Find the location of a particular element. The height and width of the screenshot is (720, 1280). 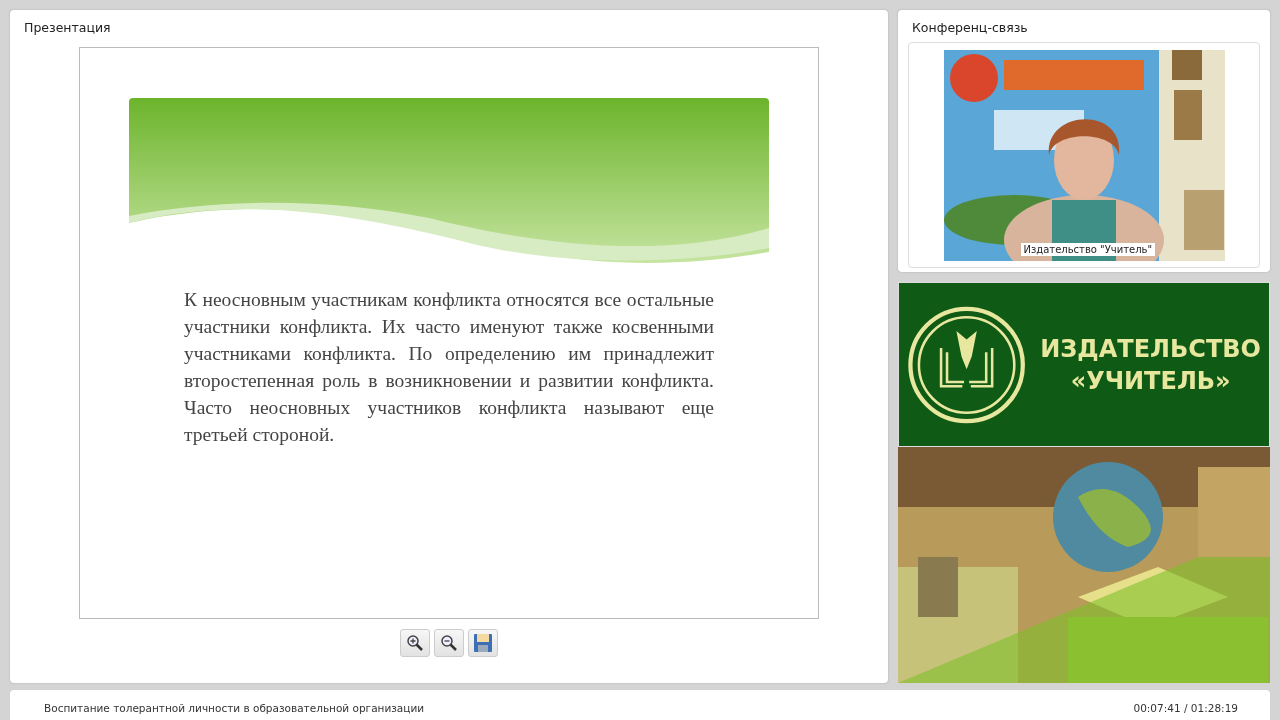

save-button is located at coordinates (483, 643).